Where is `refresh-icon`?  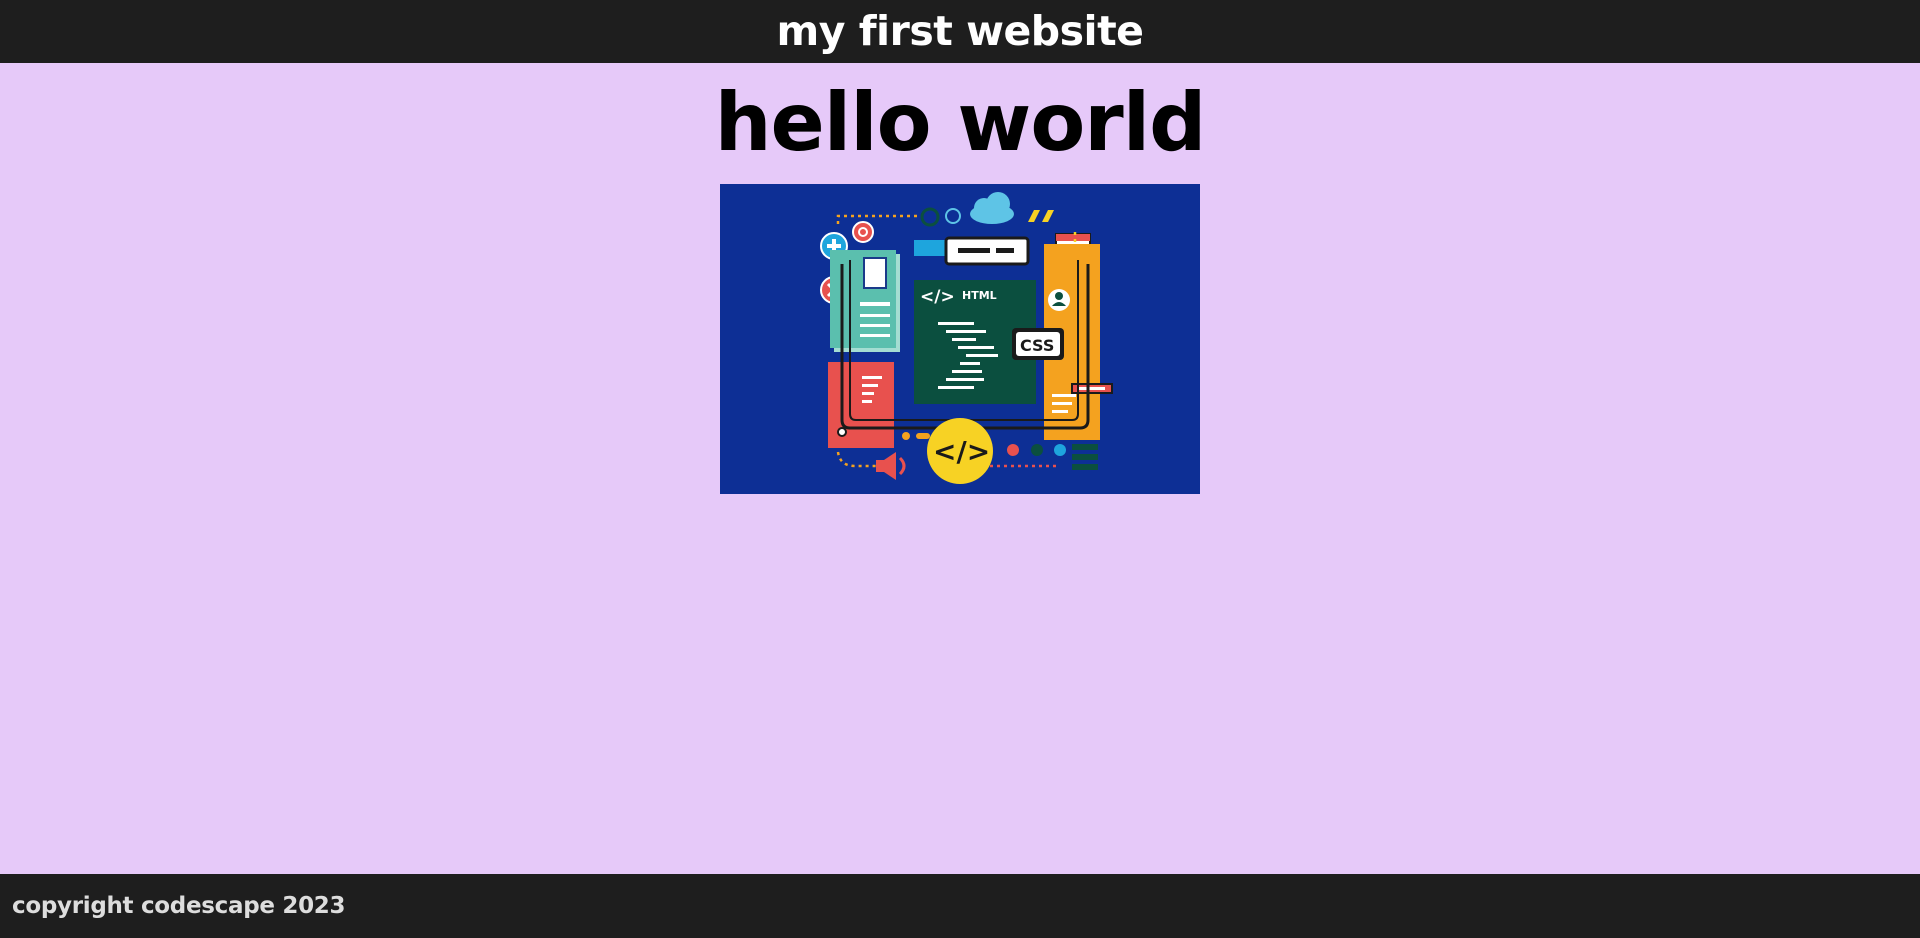
refresh-icon is located at coordinates (863, 232).